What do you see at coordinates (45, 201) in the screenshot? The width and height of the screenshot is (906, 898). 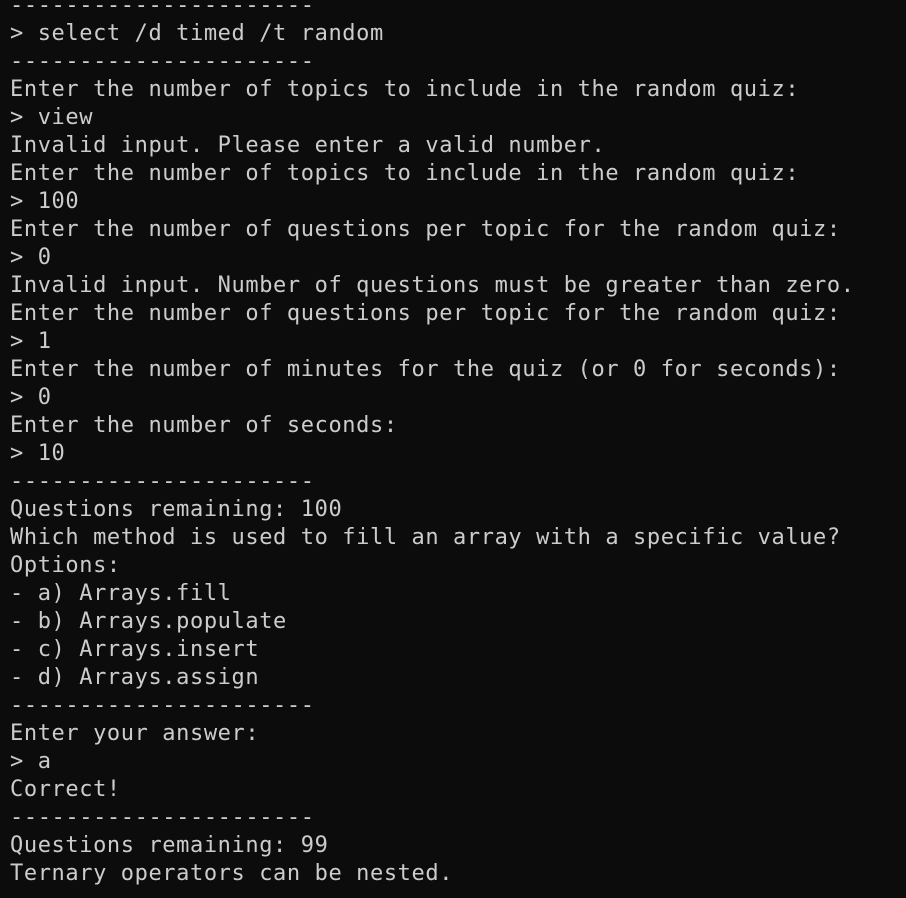 I see `user-input-line: > 100` at bounding box center [45, 201].